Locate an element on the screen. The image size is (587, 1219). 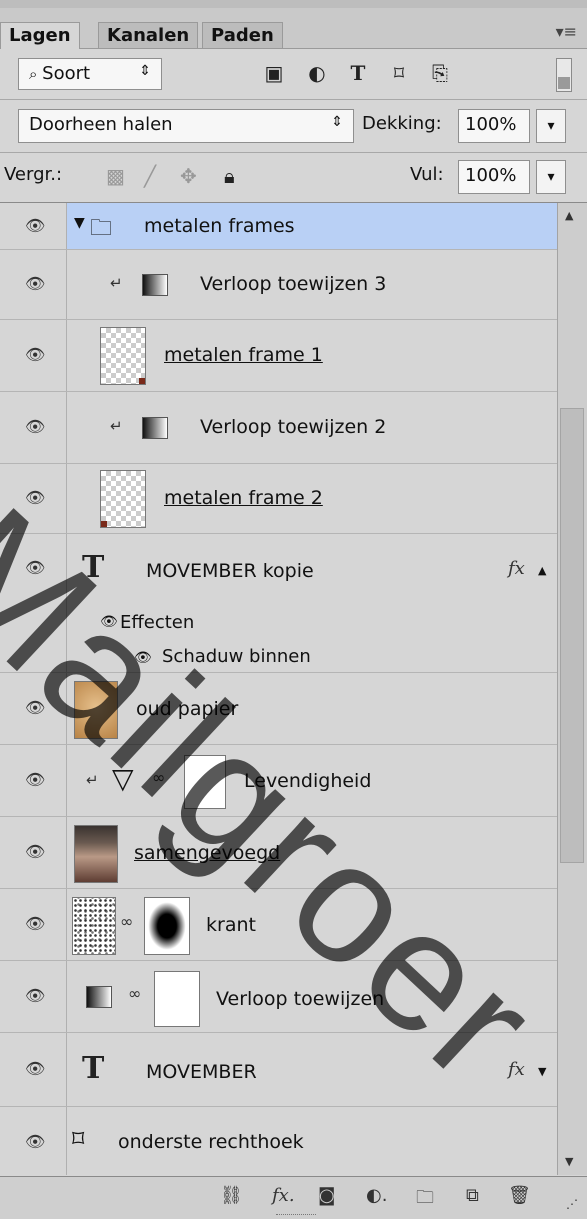
add-mask-icon: ◙ is located at coordinates (326, 1195).